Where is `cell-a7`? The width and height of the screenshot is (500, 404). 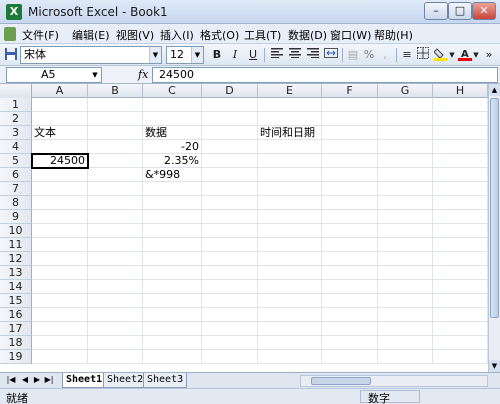
cell-a7 is located at coordinates (60, 189).